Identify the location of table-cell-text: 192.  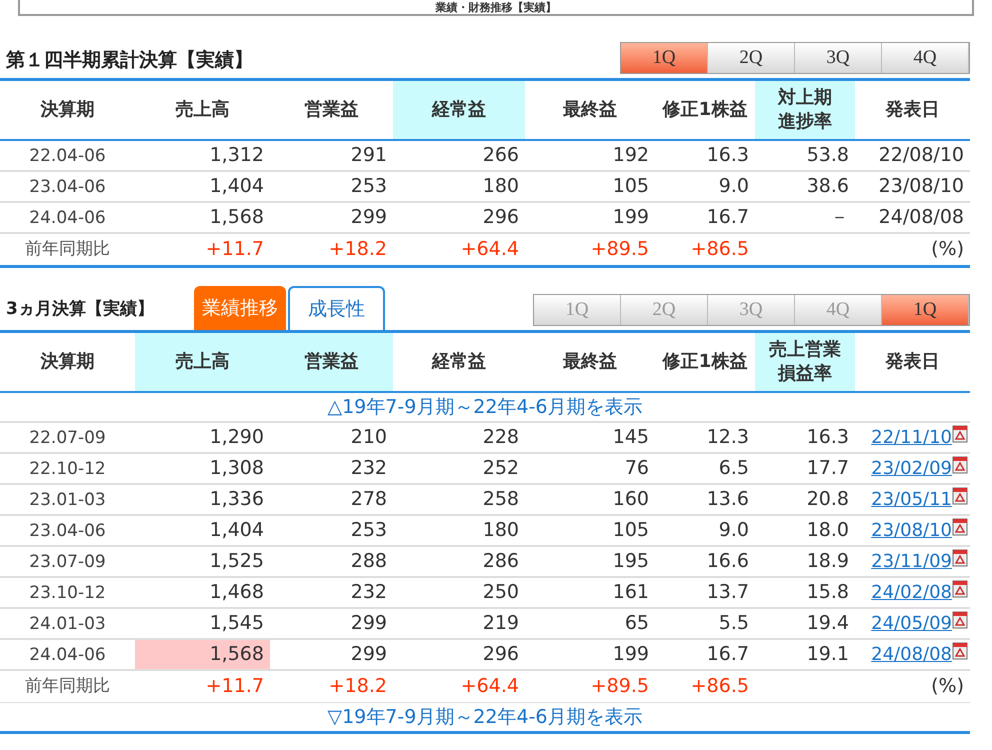
(631, 155).